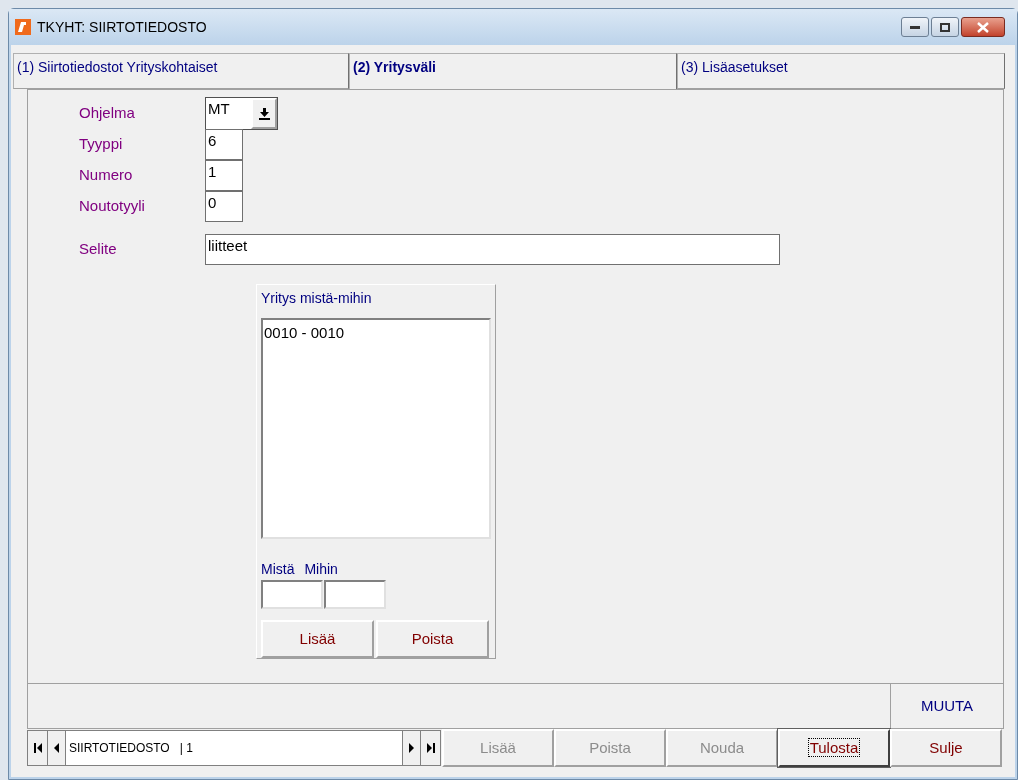  What do you see at coordinates (841, 71) in the screenshot?
I see `tab: (3) Lisäasetukset` at bounding box center [841, 71].